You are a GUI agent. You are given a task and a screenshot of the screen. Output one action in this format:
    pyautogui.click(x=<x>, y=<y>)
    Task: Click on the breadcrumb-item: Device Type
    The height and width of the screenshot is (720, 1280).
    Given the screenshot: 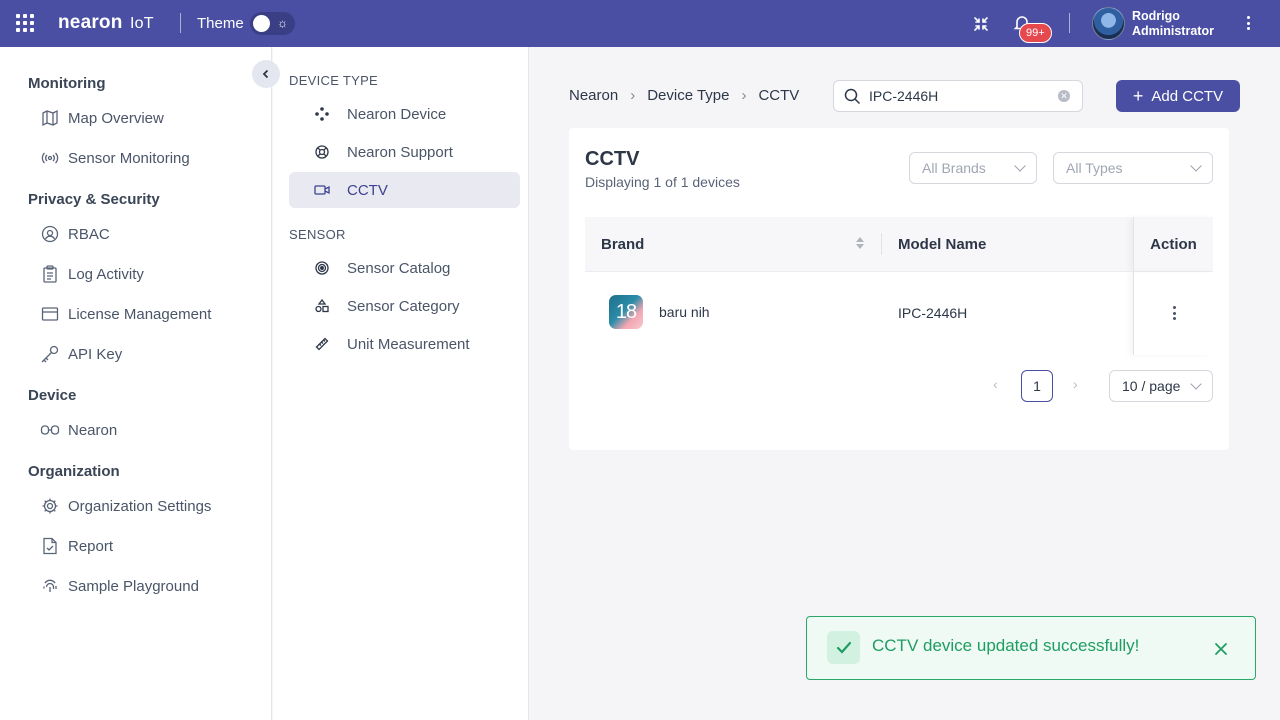 What is the action you would take?
    pyautogui.click(x=688, y=95)
    